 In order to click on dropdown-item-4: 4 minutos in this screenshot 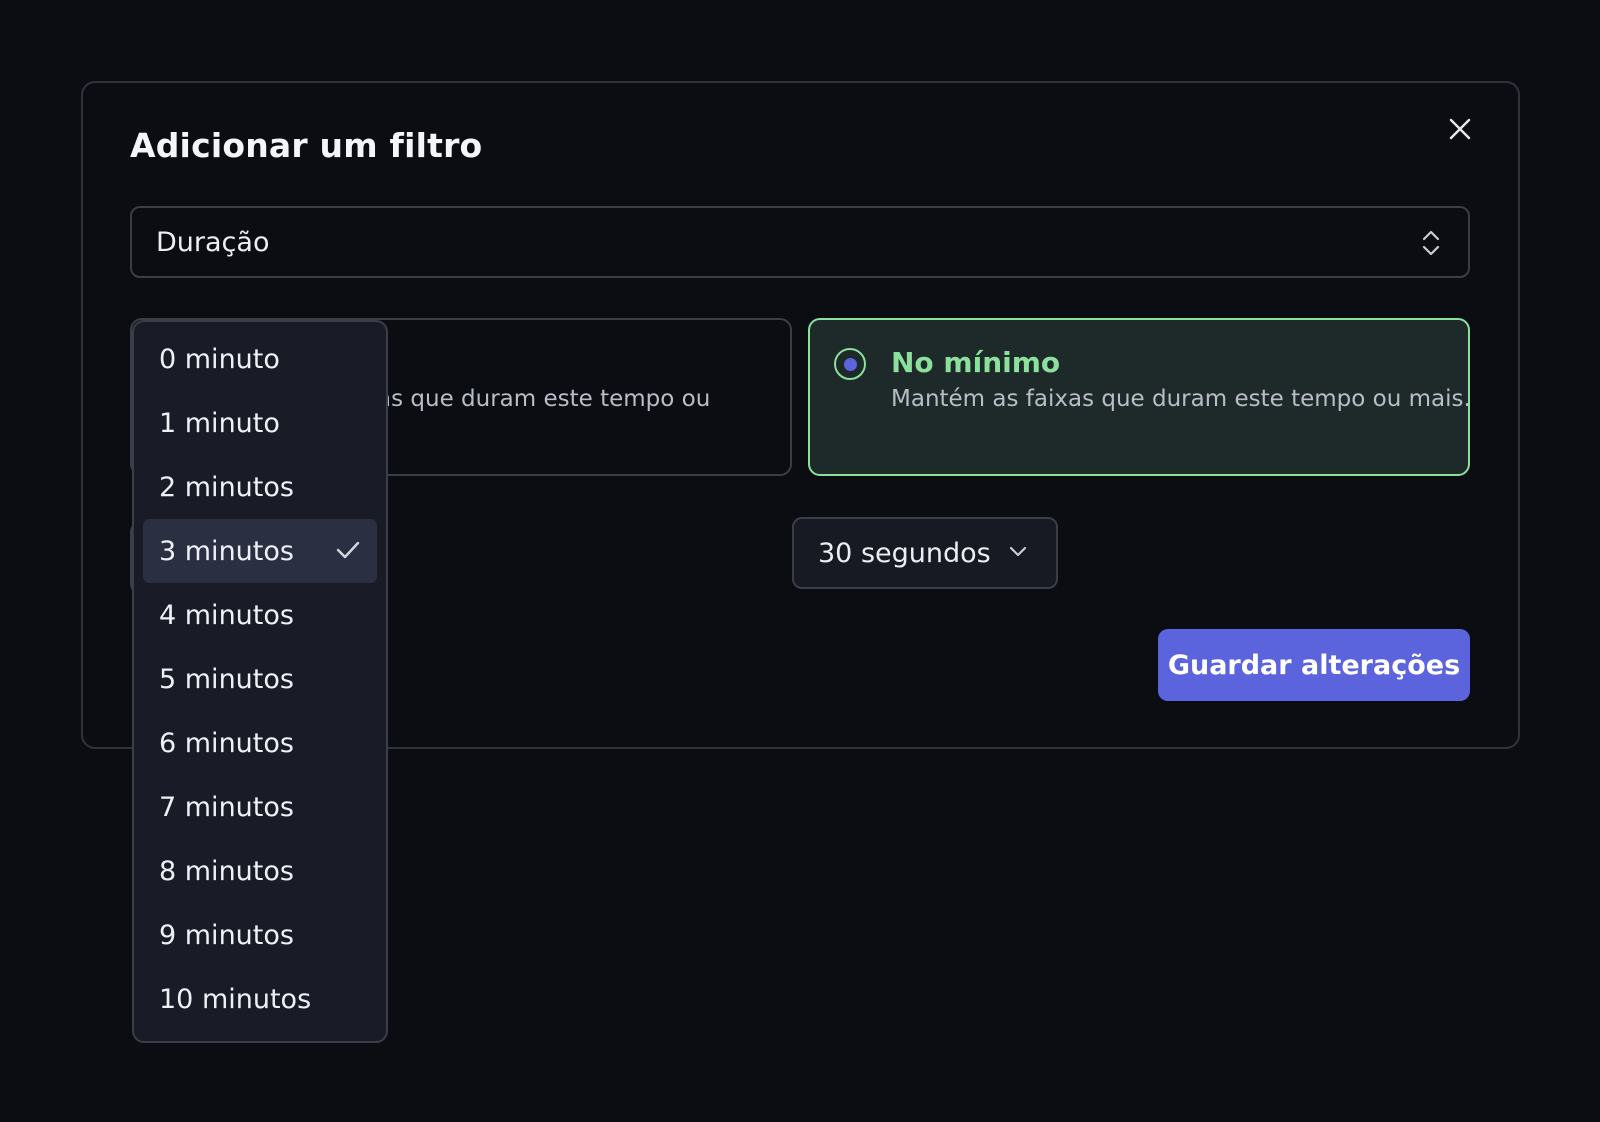, I will do `click(260, 615)`.